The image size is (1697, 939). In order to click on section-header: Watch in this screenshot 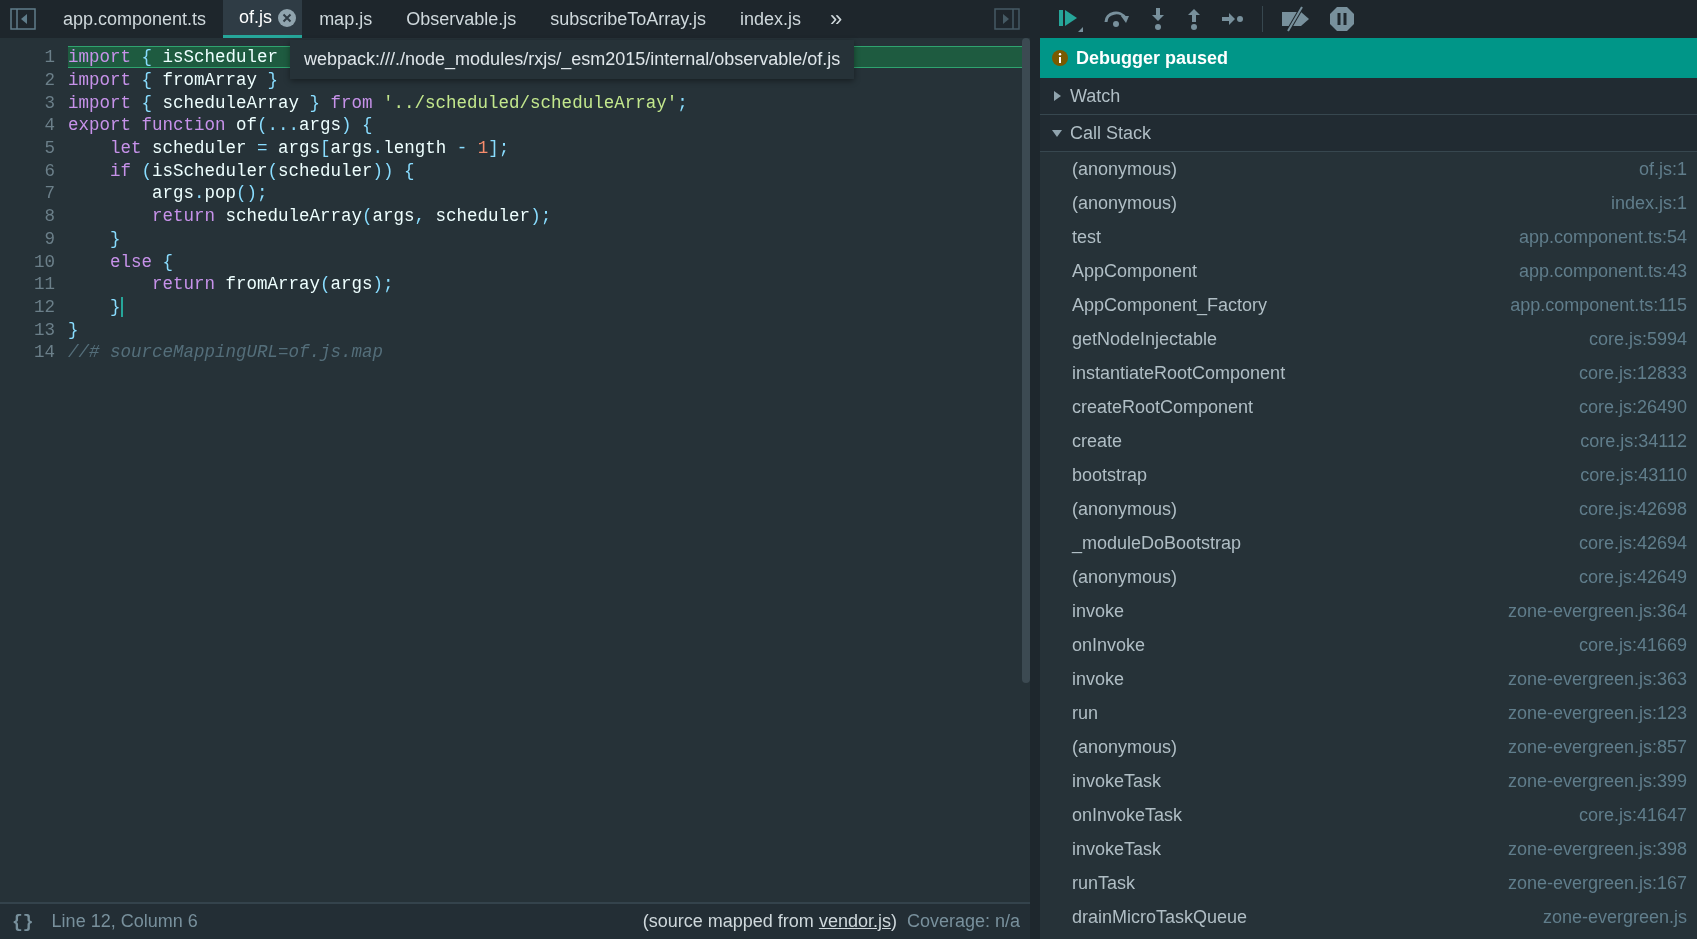, I will do `click(1368, 96)`.